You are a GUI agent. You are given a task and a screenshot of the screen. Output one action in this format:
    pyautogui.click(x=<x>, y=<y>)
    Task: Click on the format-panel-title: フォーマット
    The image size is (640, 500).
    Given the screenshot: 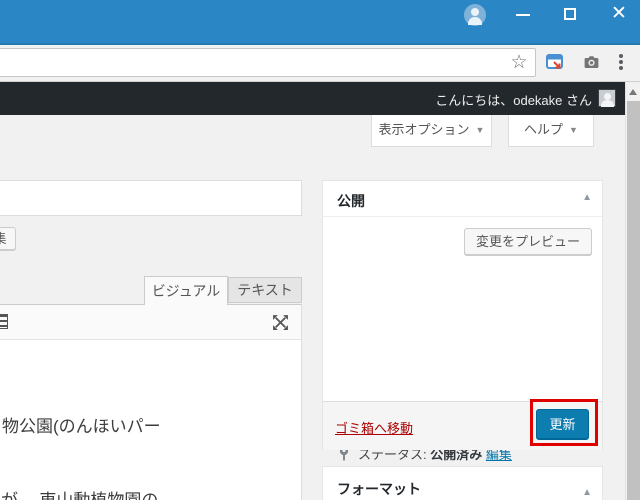 What is the action you would take?
    pyautogui.click(x=379, y=489)
    